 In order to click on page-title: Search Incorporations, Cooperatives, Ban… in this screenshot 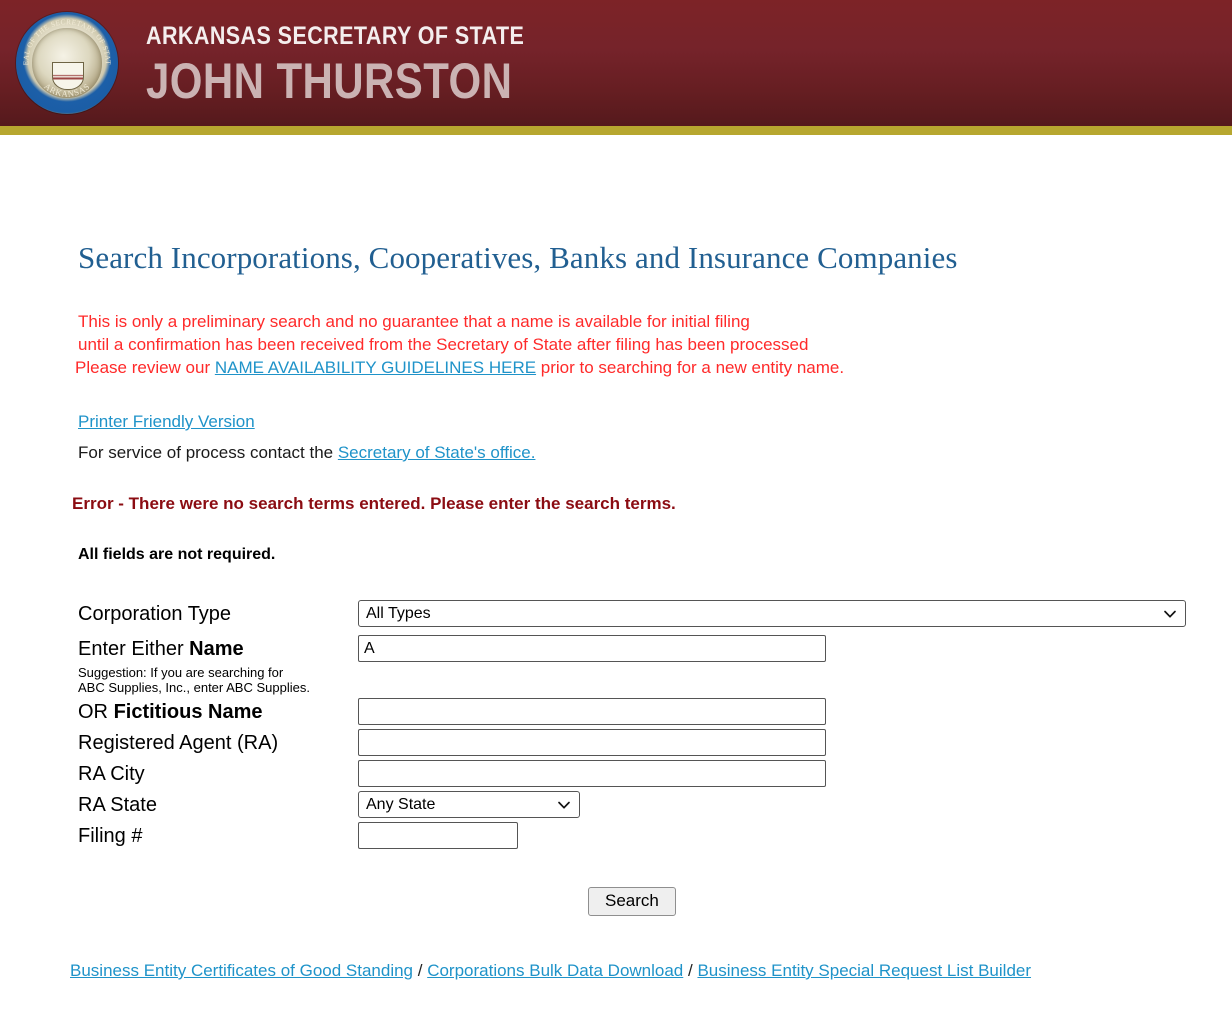, I will do `click(518, 257)`.